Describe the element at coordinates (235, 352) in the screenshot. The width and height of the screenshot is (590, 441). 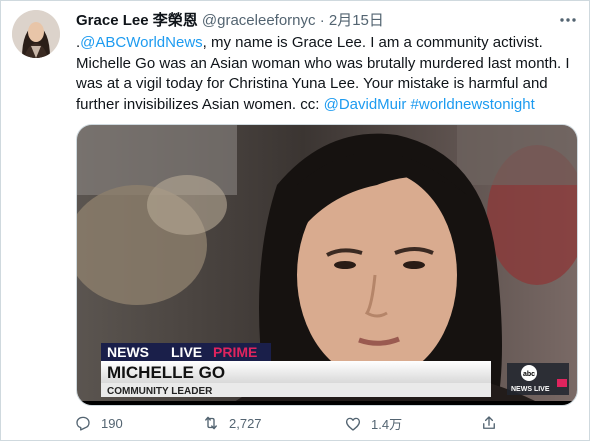
I see `banner-prime: PRIME` at that location.